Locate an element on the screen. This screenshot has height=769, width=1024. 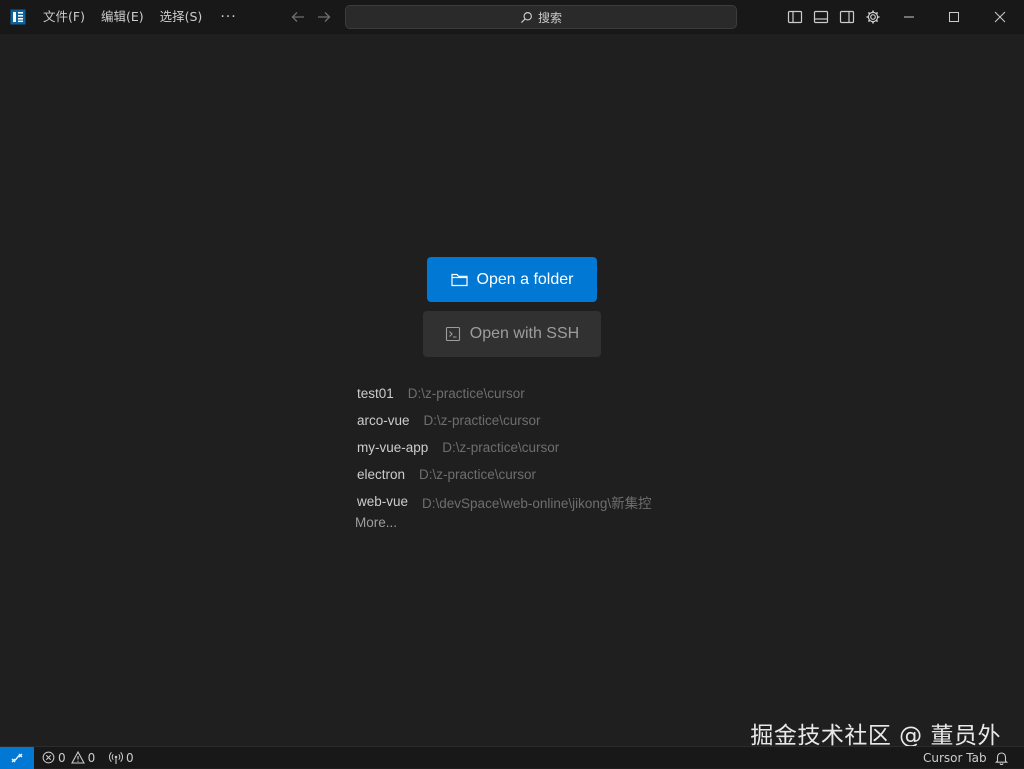
menu-bar: 文件(F) 编辑(E) 选择(S) ··· is located at coordinates (141, 17).